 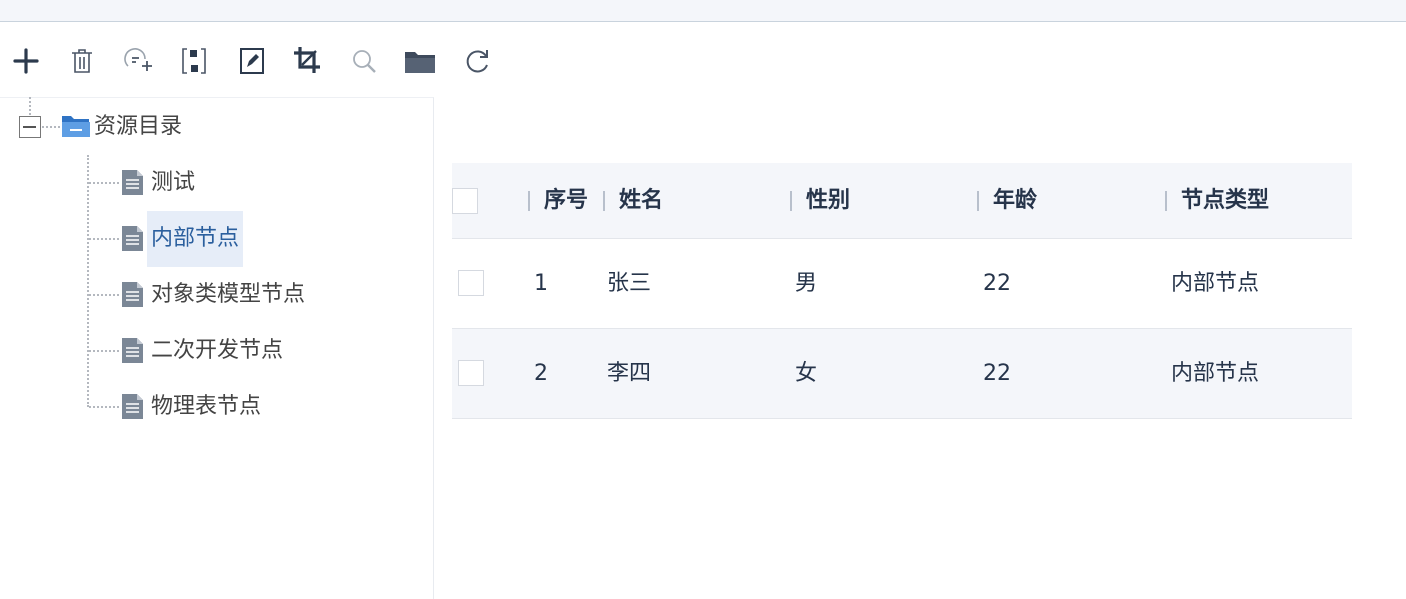 I want to click on cell-gender: 男, so click(x=806, y=283).